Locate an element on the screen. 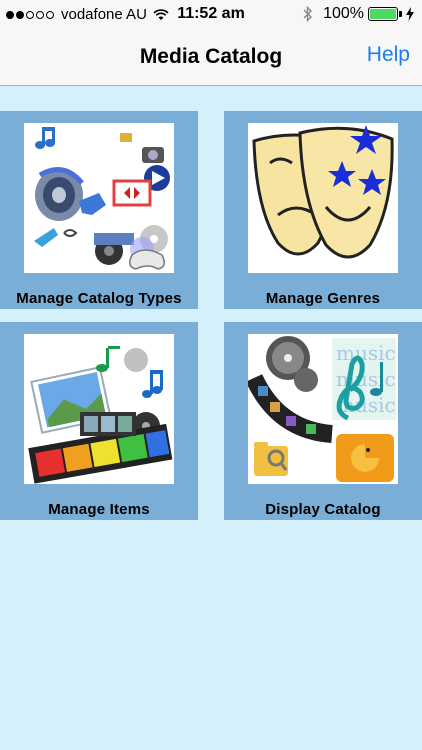 The image size is (422, 750). display-catalog-media-icon: music music music is located at coordinates (323, 409).